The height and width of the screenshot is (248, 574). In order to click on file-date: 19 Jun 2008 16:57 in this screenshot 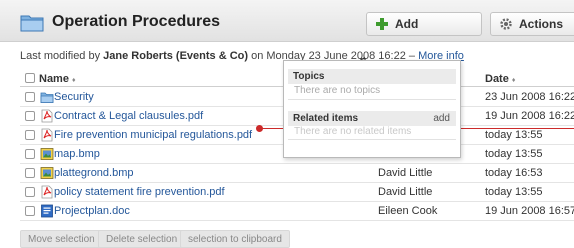, I will do `click(529, 211)`.